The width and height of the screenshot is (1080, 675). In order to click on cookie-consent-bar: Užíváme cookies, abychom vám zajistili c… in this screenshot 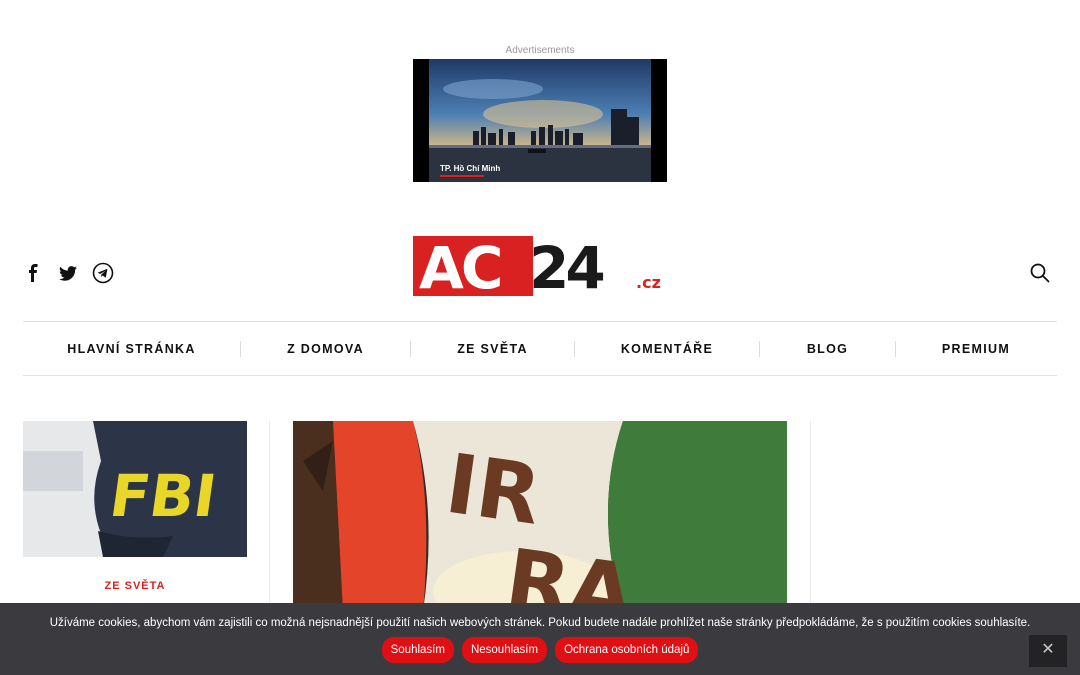, I will do `click(540, 639)`.